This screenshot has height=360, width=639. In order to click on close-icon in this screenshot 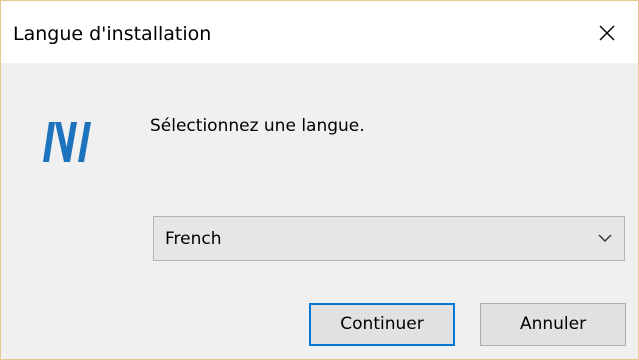, I will do `click(607, 33)`.